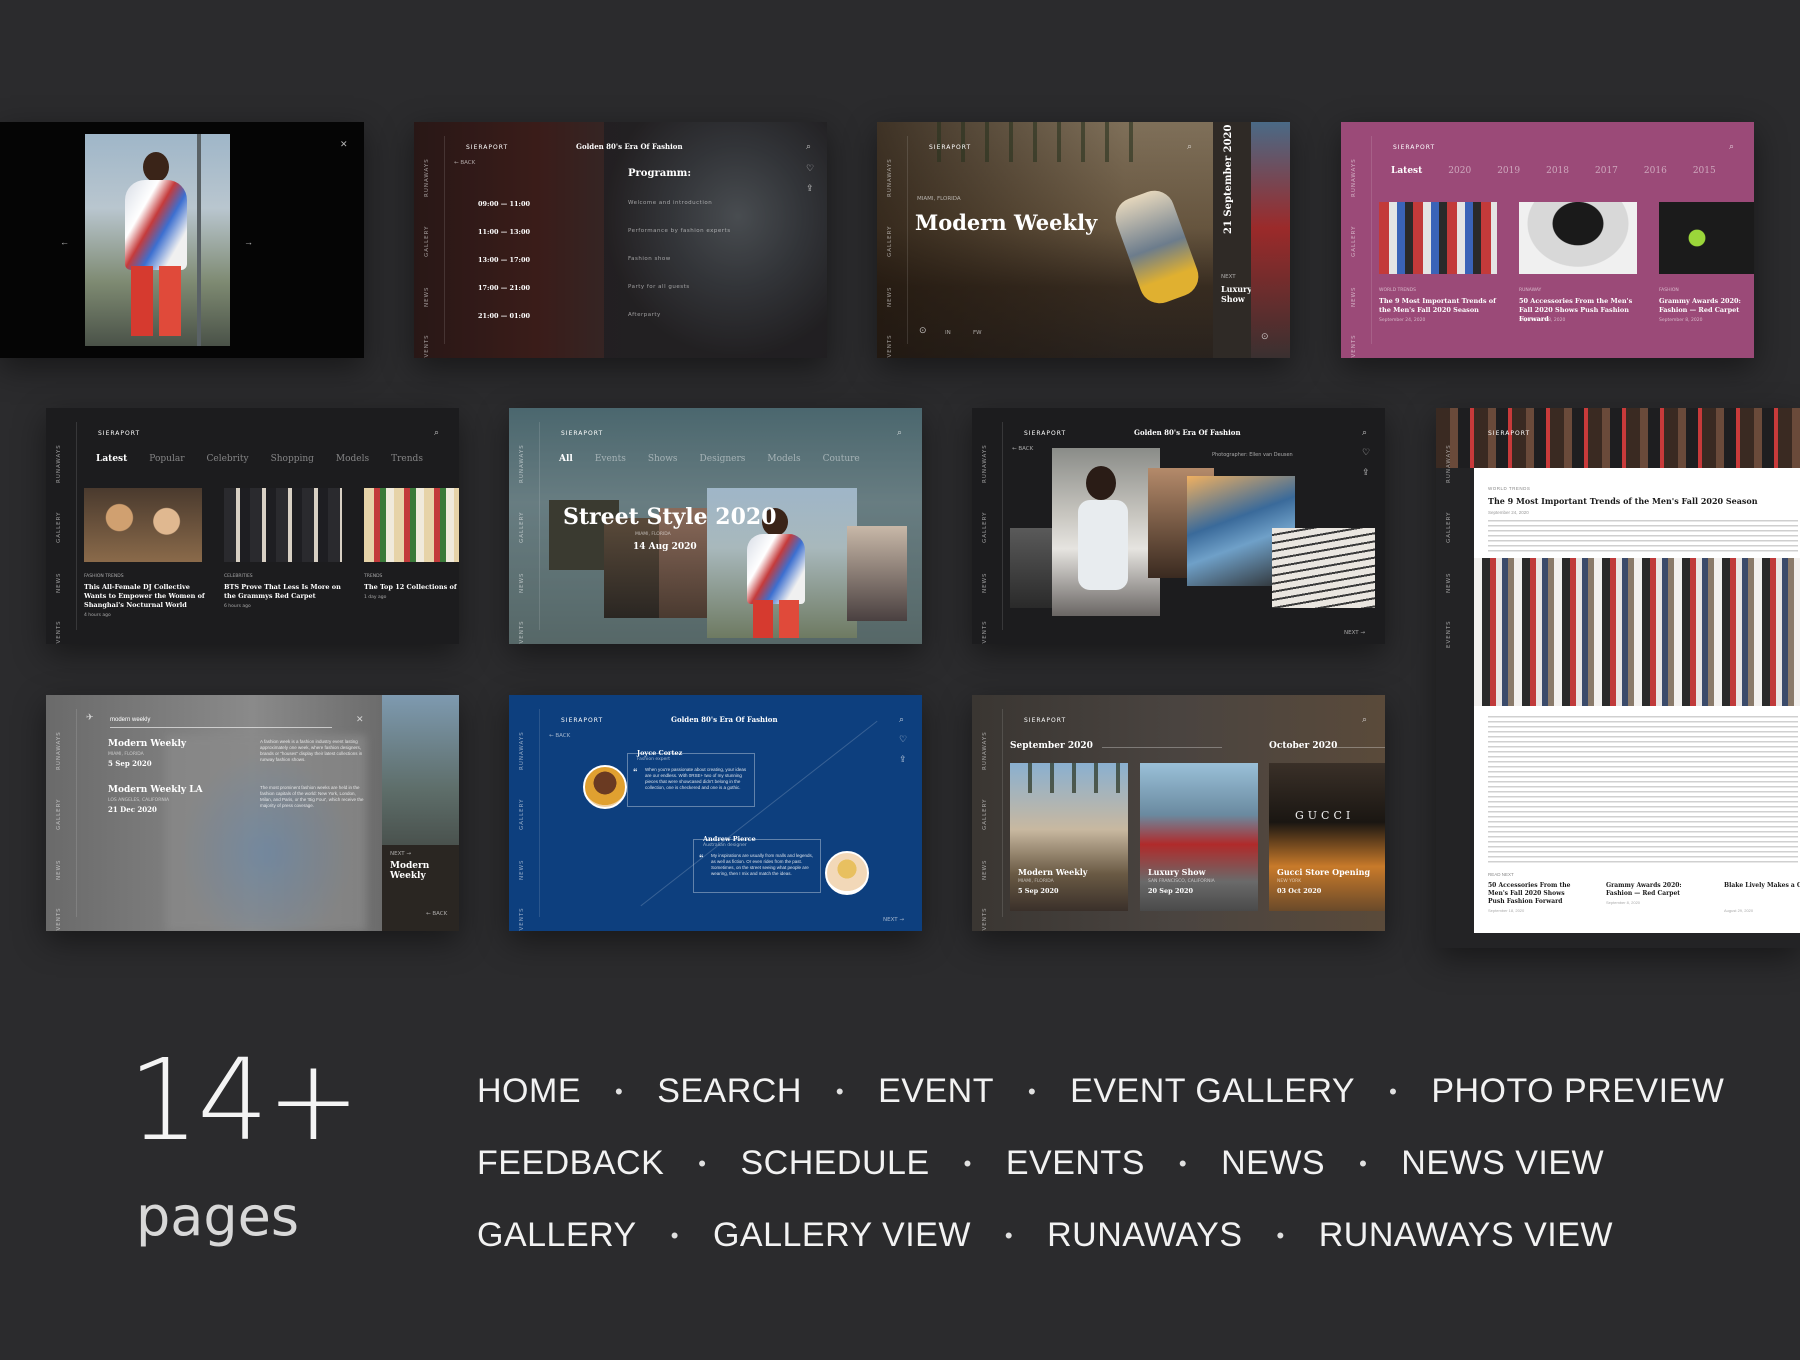 This screenshot has width=1800, height=1360. Describe the element at coordinates (1323, 568) in the screenshot. I see `gallery-photo` at that location.